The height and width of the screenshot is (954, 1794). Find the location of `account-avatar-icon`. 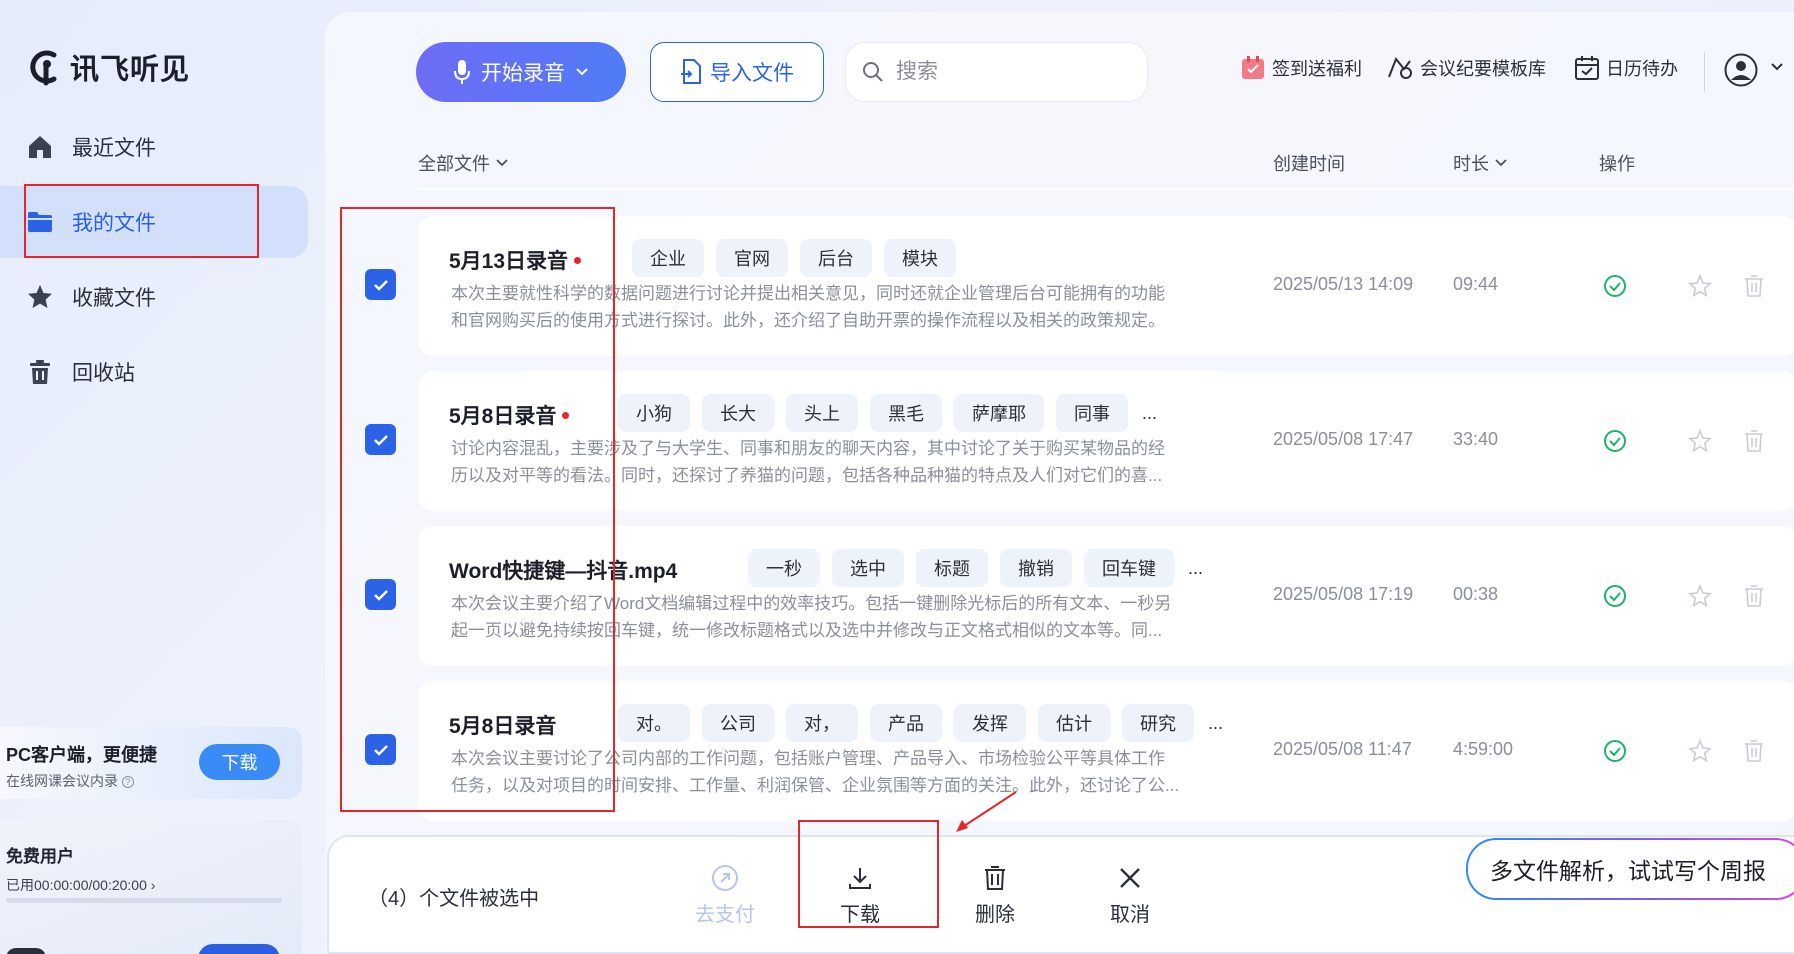

account-avatar-icon is located at coordinates (26, 951).